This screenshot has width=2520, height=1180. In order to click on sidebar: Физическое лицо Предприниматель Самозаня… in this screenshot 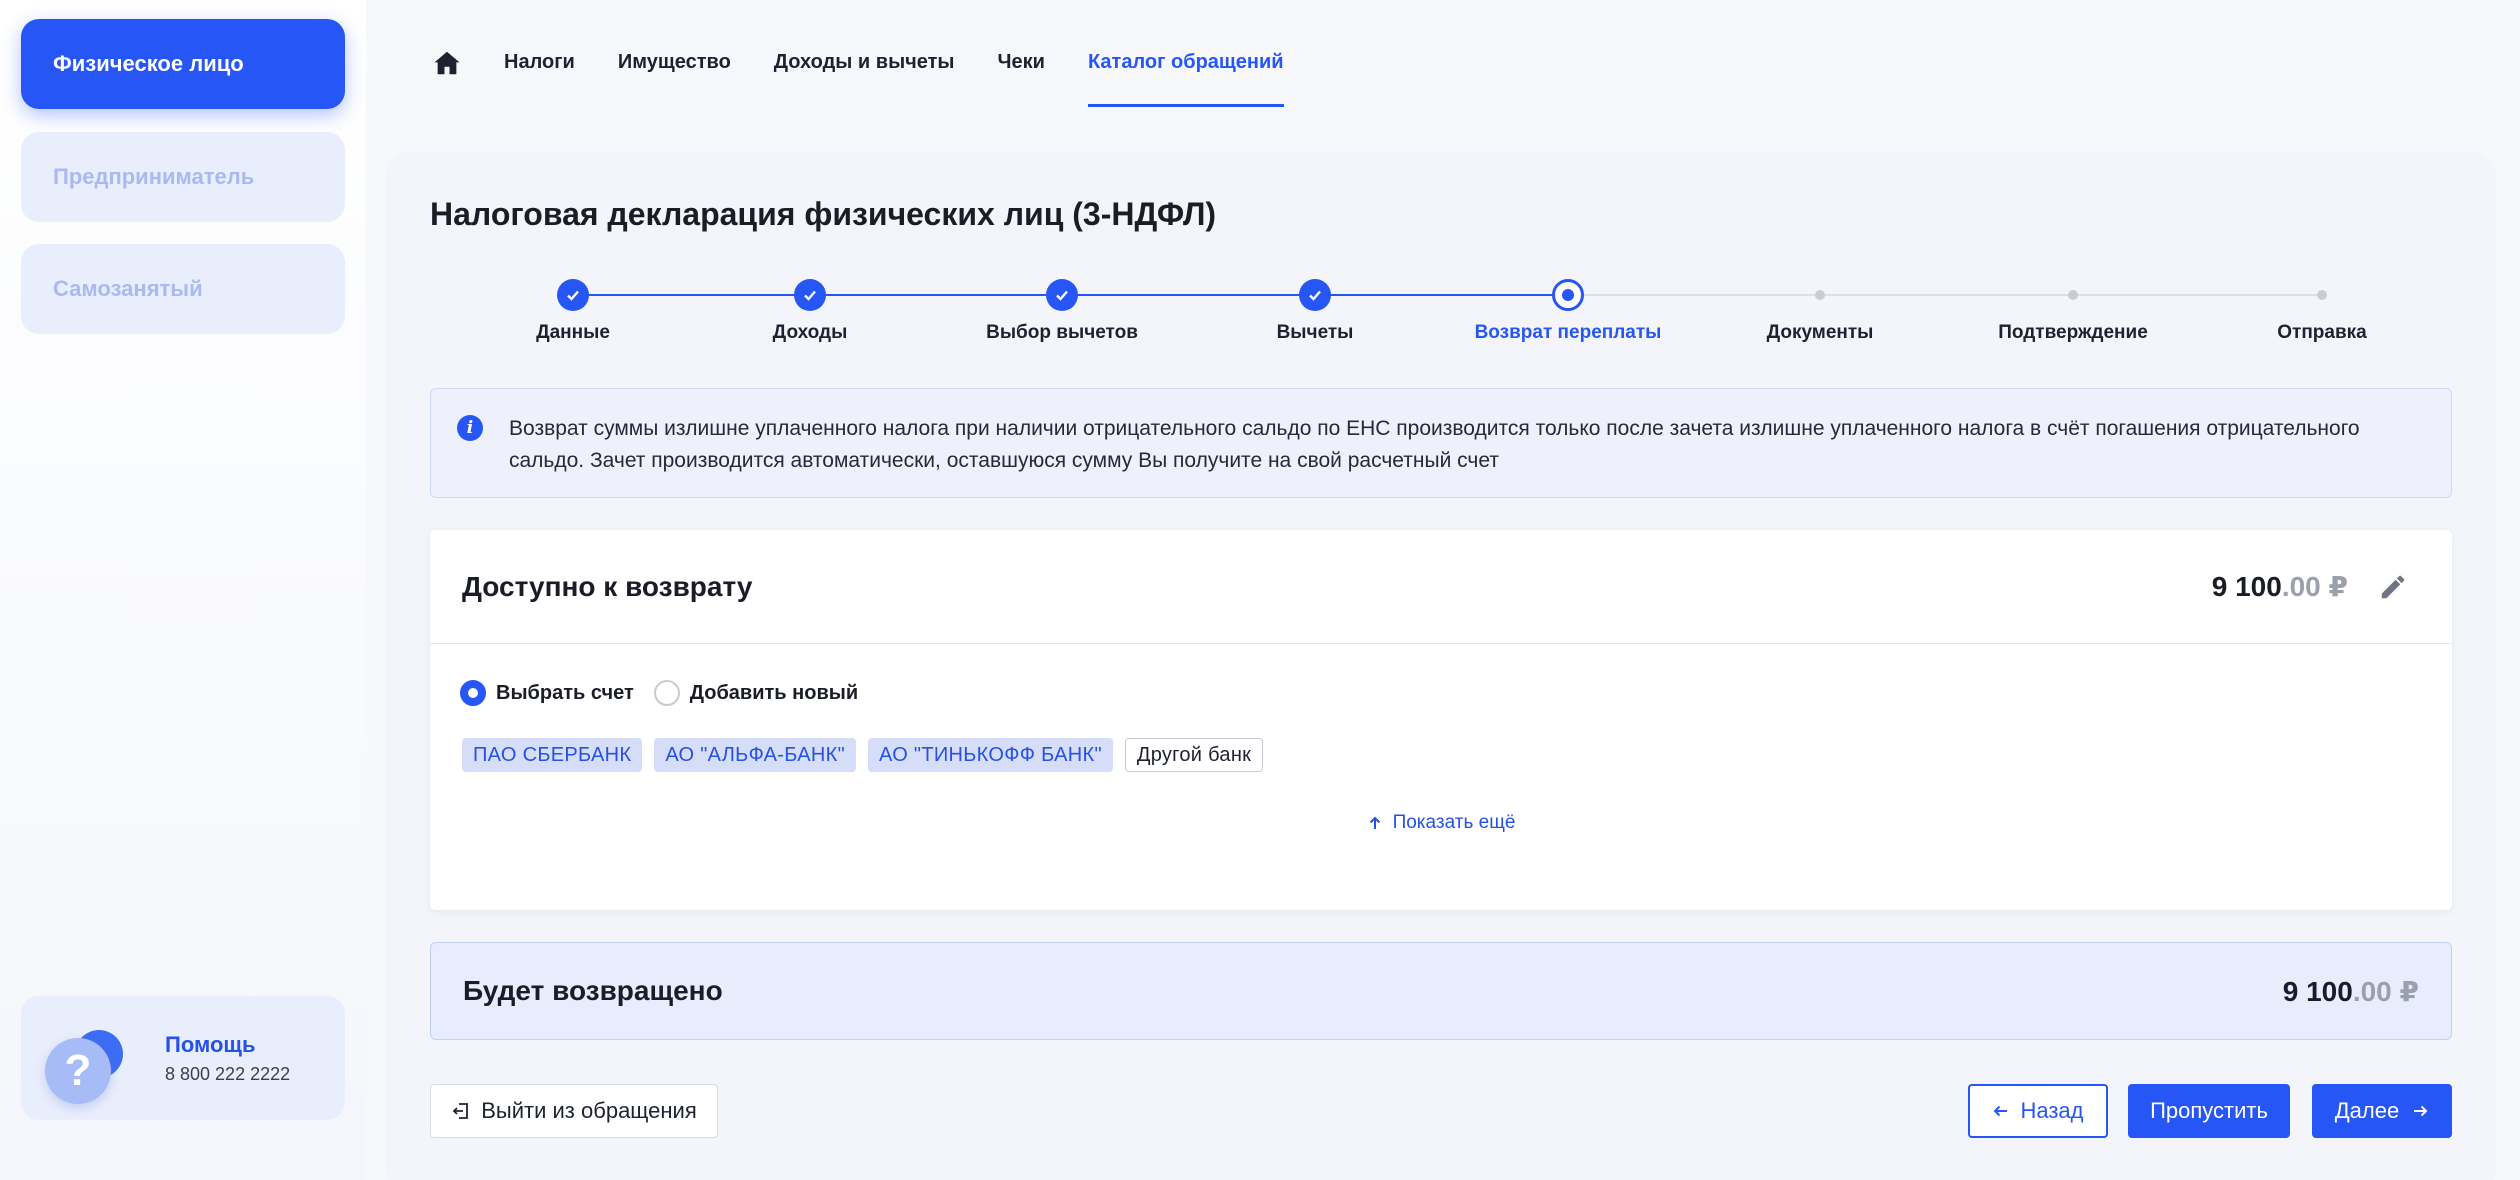, I will do `click(183, 590)`.